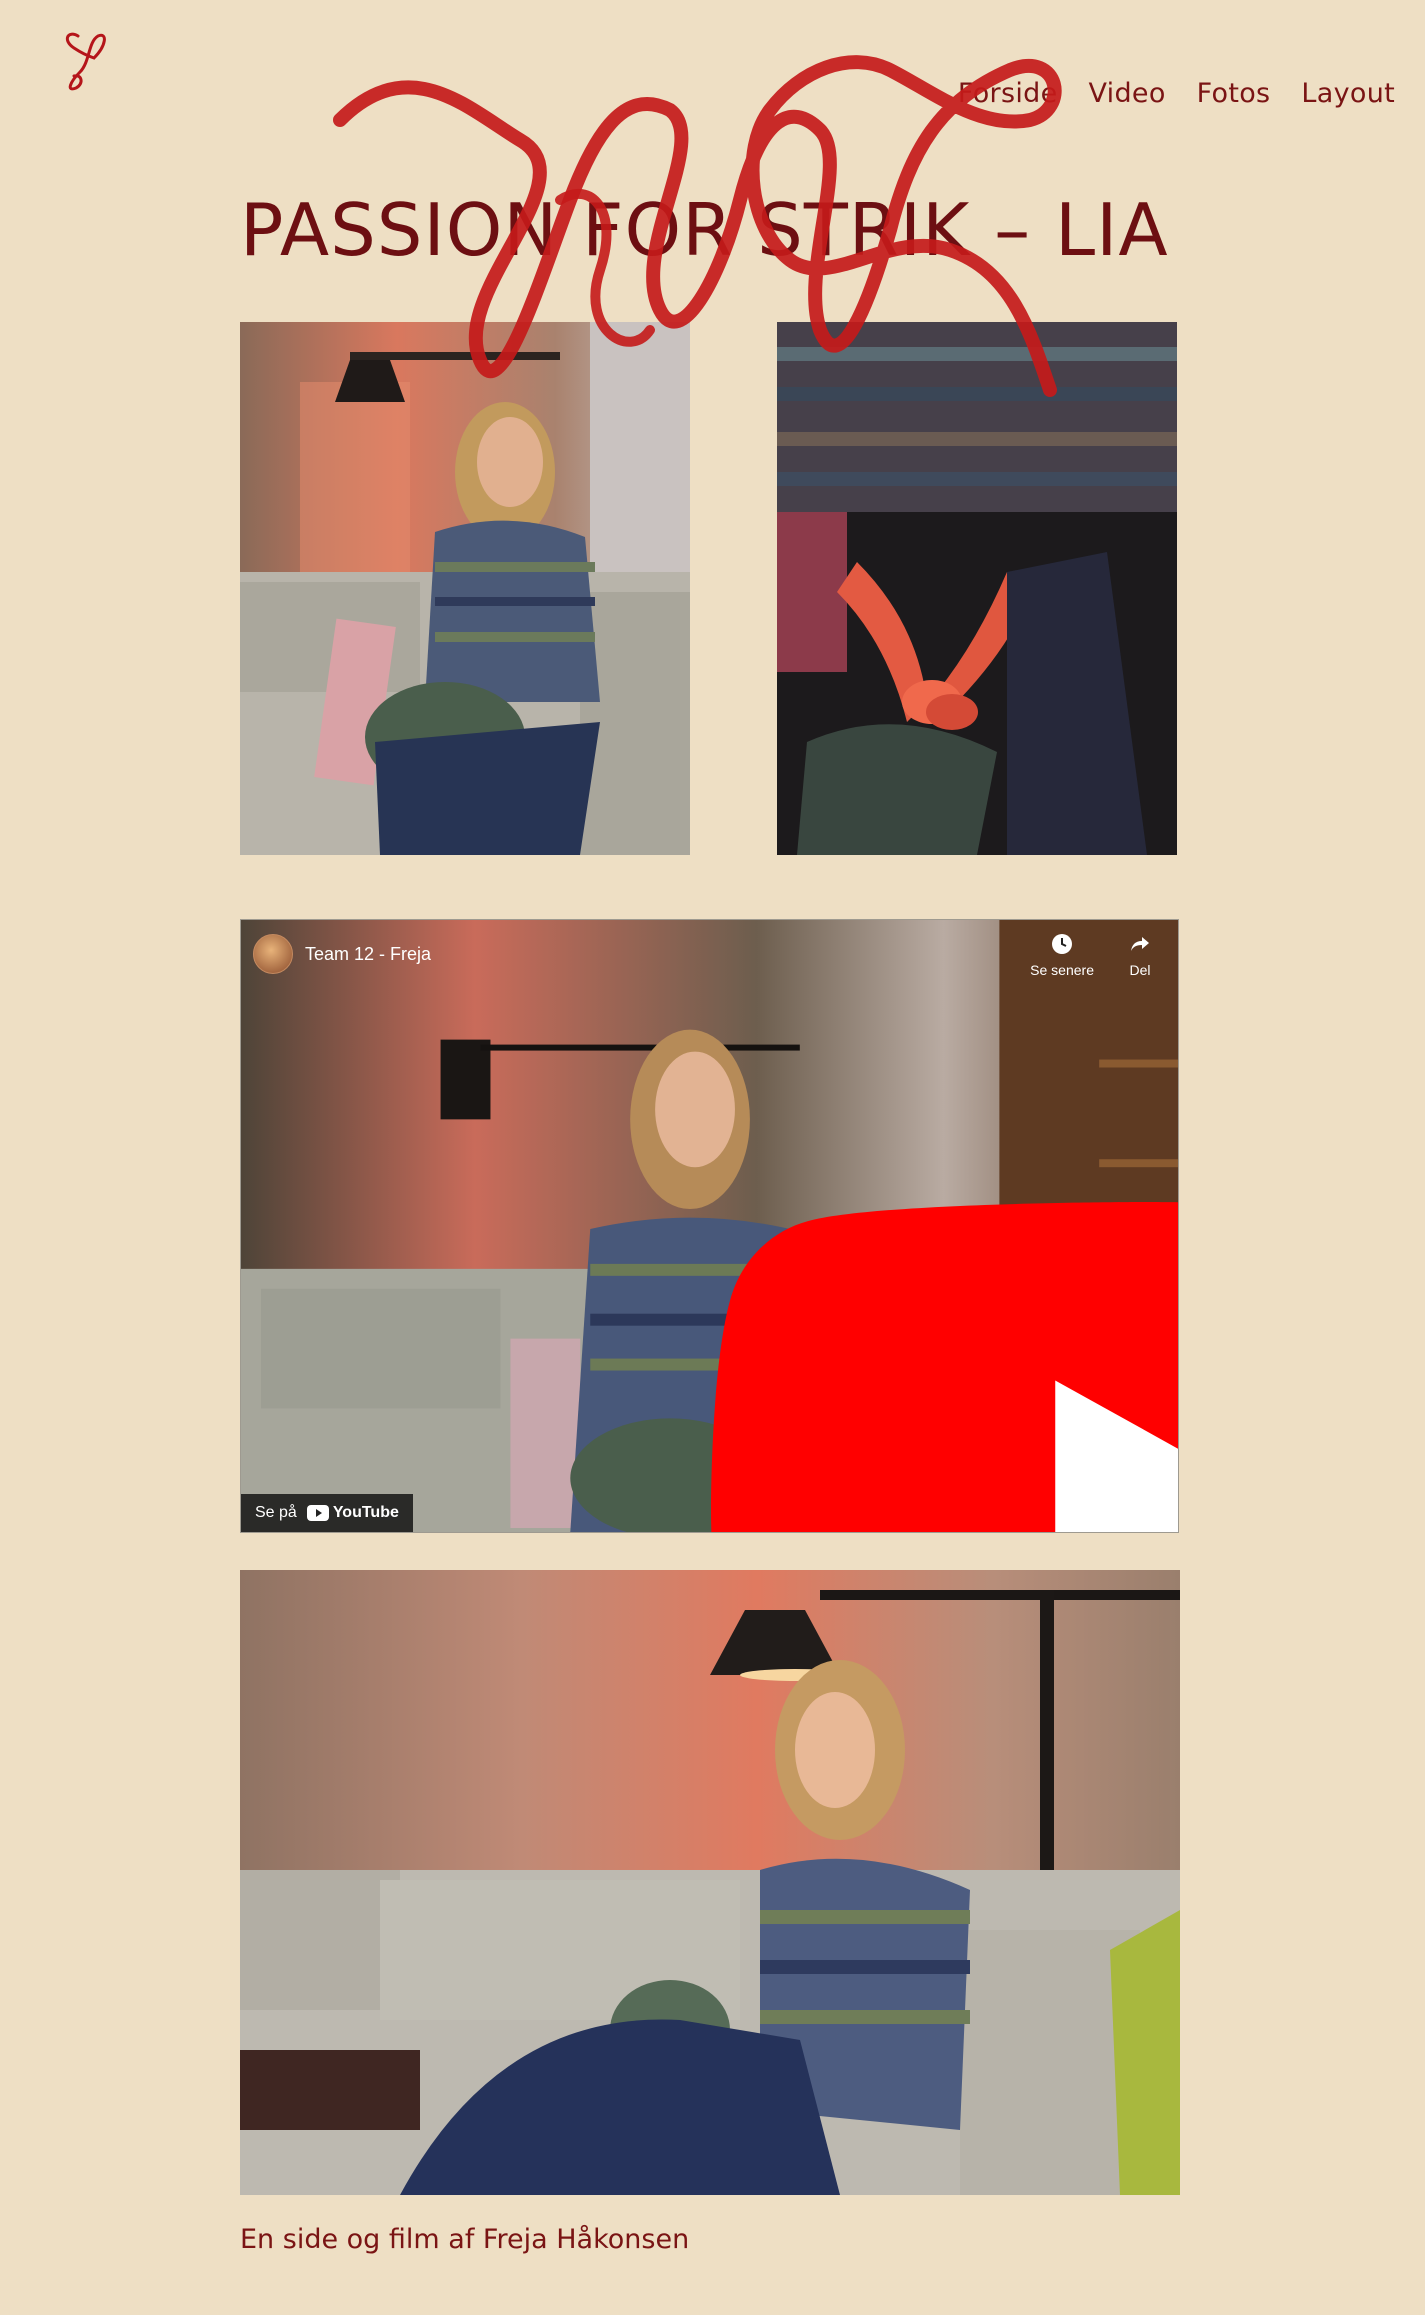  Describe the element at coordinates (317, 1513) in the screenshot. I see `youtube-play-icon` at that location.